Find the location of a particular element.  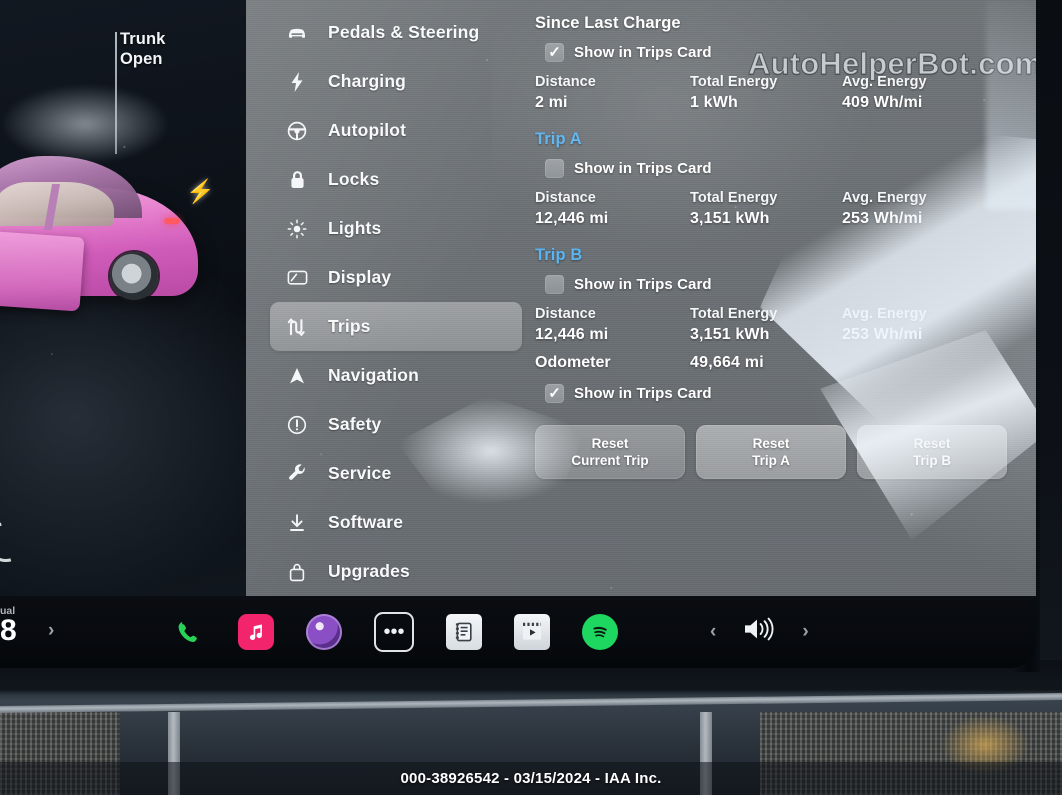

sidebar-item-charging: Charging is located at coordinates (390, 81).